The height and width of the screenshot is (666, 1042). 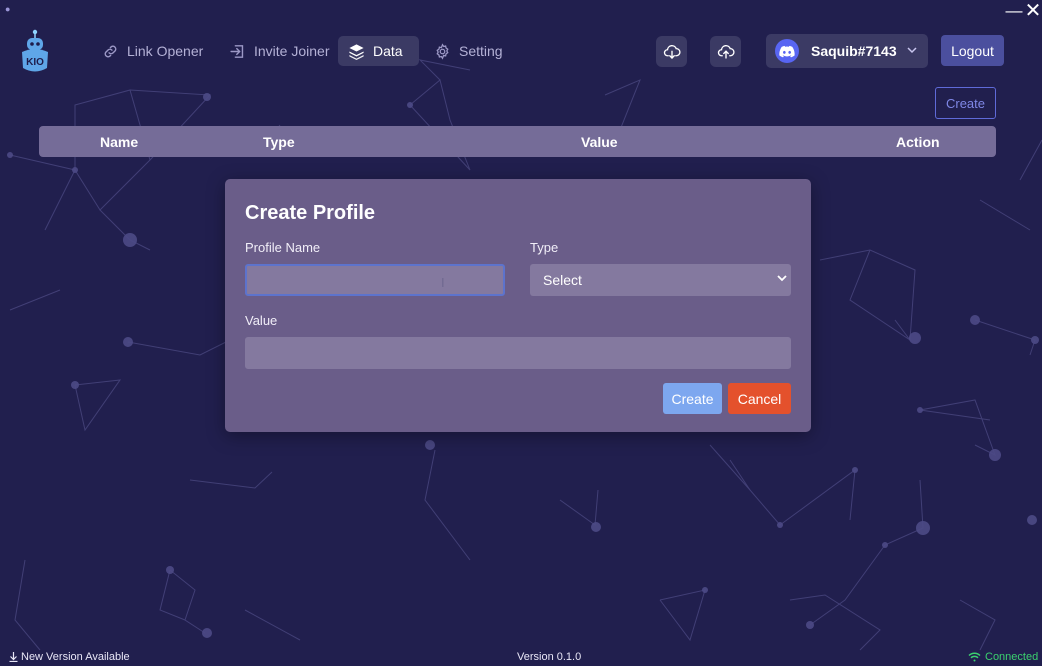 I want to click on new-version-link: New Version Available, so click(x=69, y=657).